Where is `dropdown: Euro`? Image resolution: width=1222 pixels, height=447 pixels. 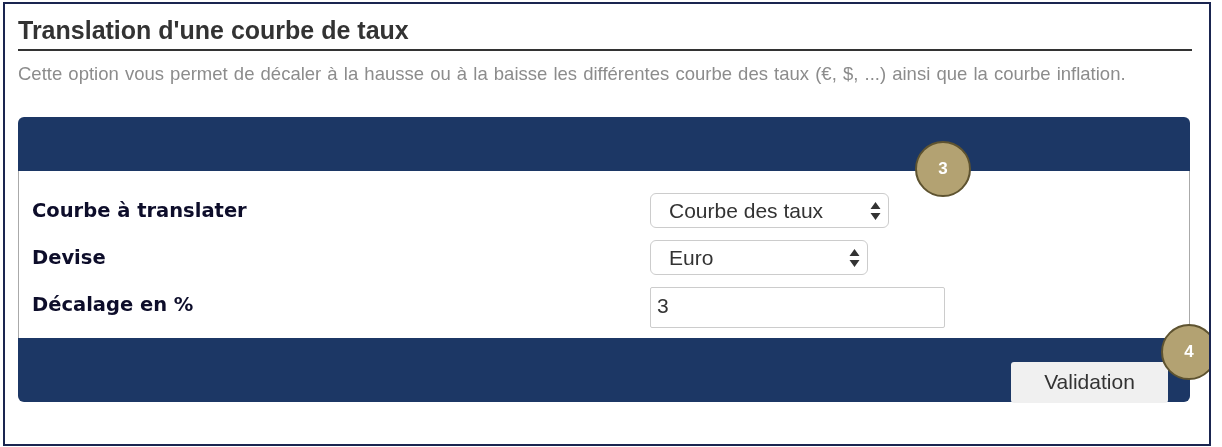 dropdown: Euro is located at coordinates (759, 257).